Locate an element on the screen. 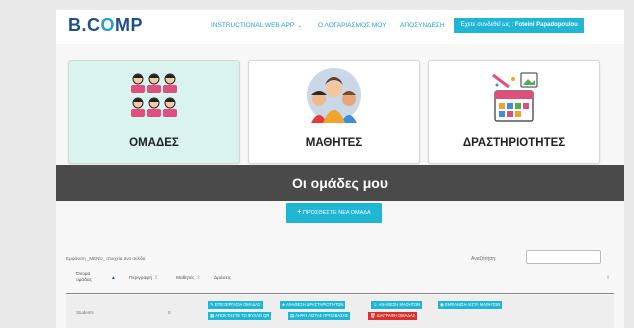 This screenshot has height=328, width=634. assign-students-button: ☺ΑΝΑΘΕΣΗ ΜΑΘΗΤΩΝ is located at coordinates (397, 305).